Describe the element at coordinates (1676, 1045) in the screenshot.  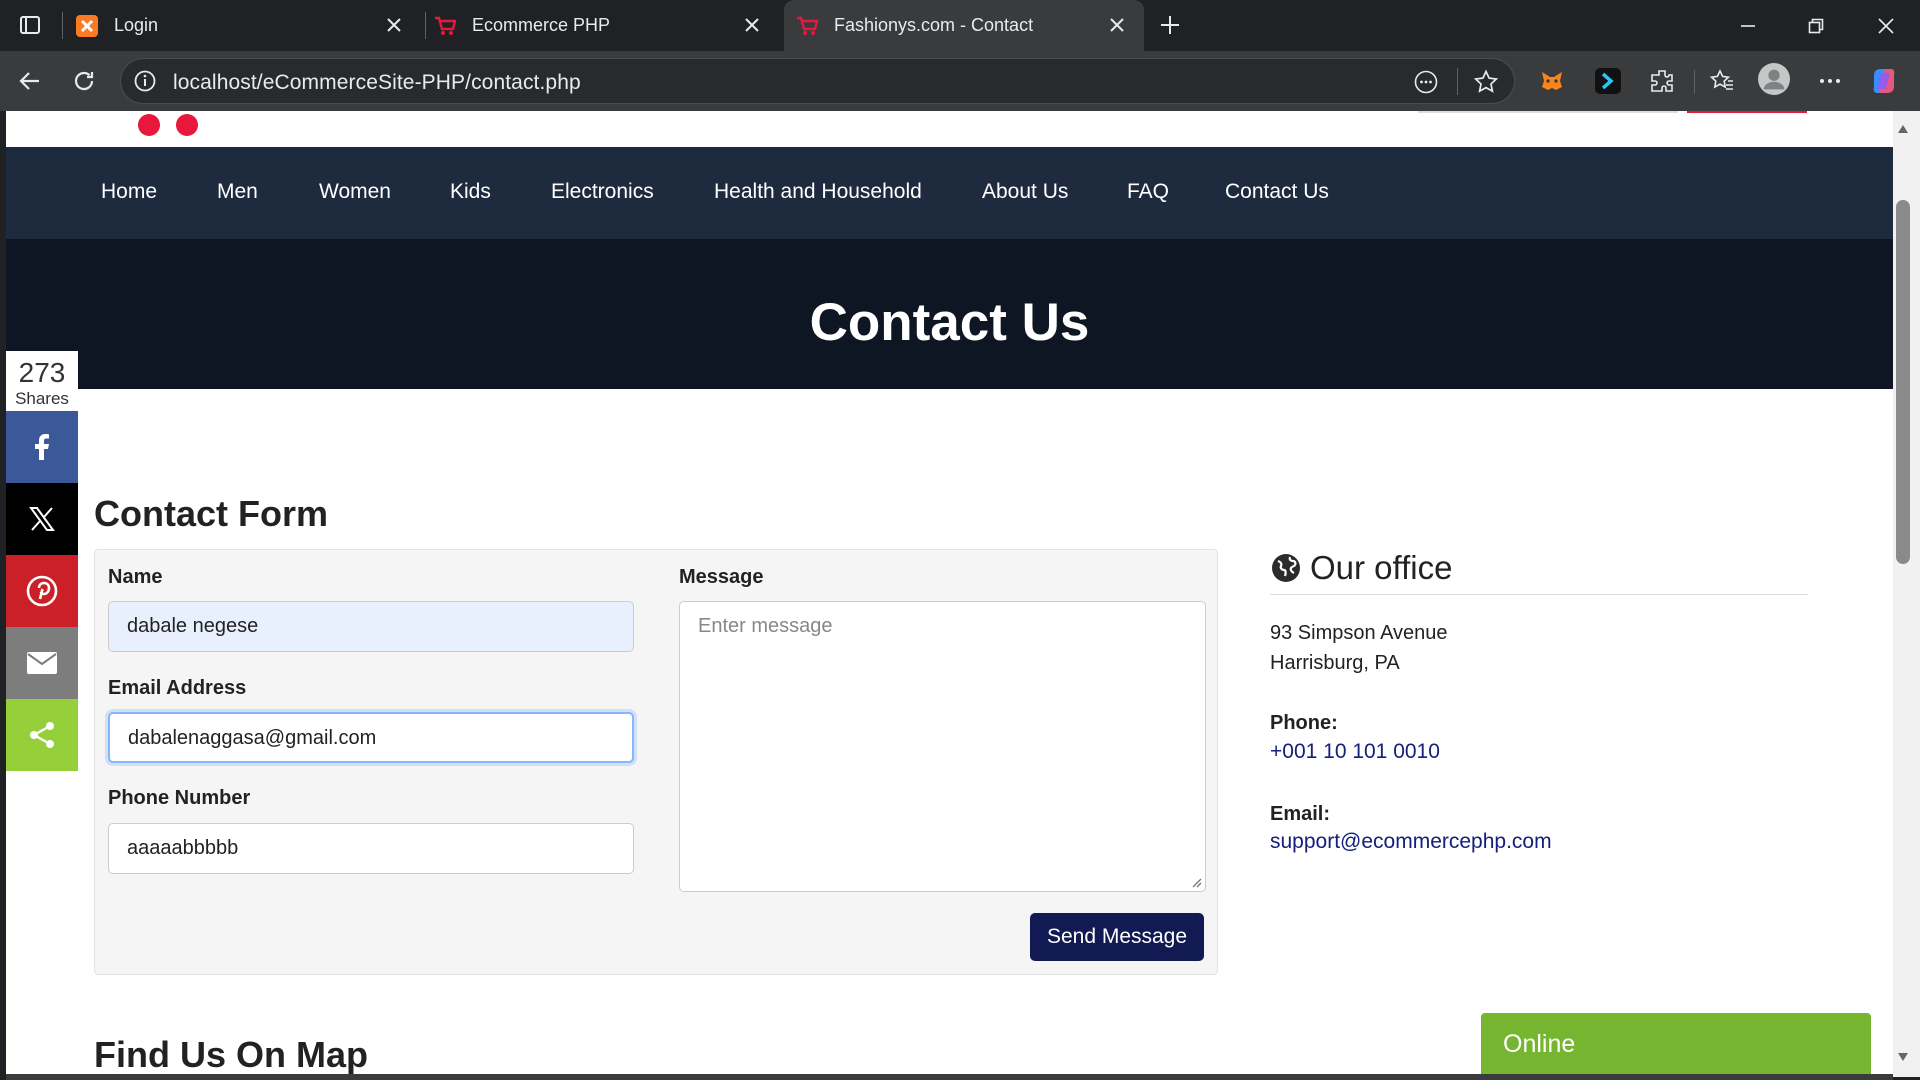
I see `chat-online-widget: Online` at that location.